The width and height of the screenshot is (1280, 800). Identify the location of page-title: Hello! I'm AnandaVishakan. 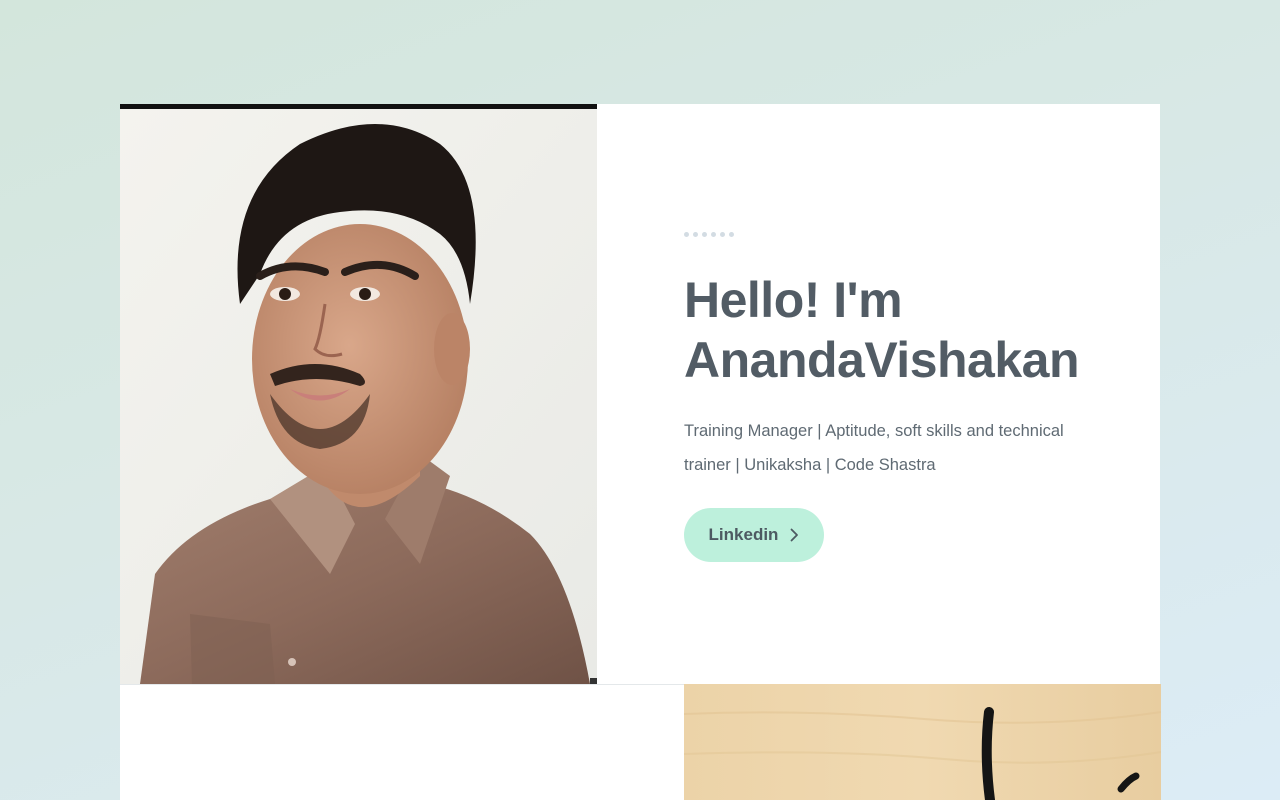
(894, 330).